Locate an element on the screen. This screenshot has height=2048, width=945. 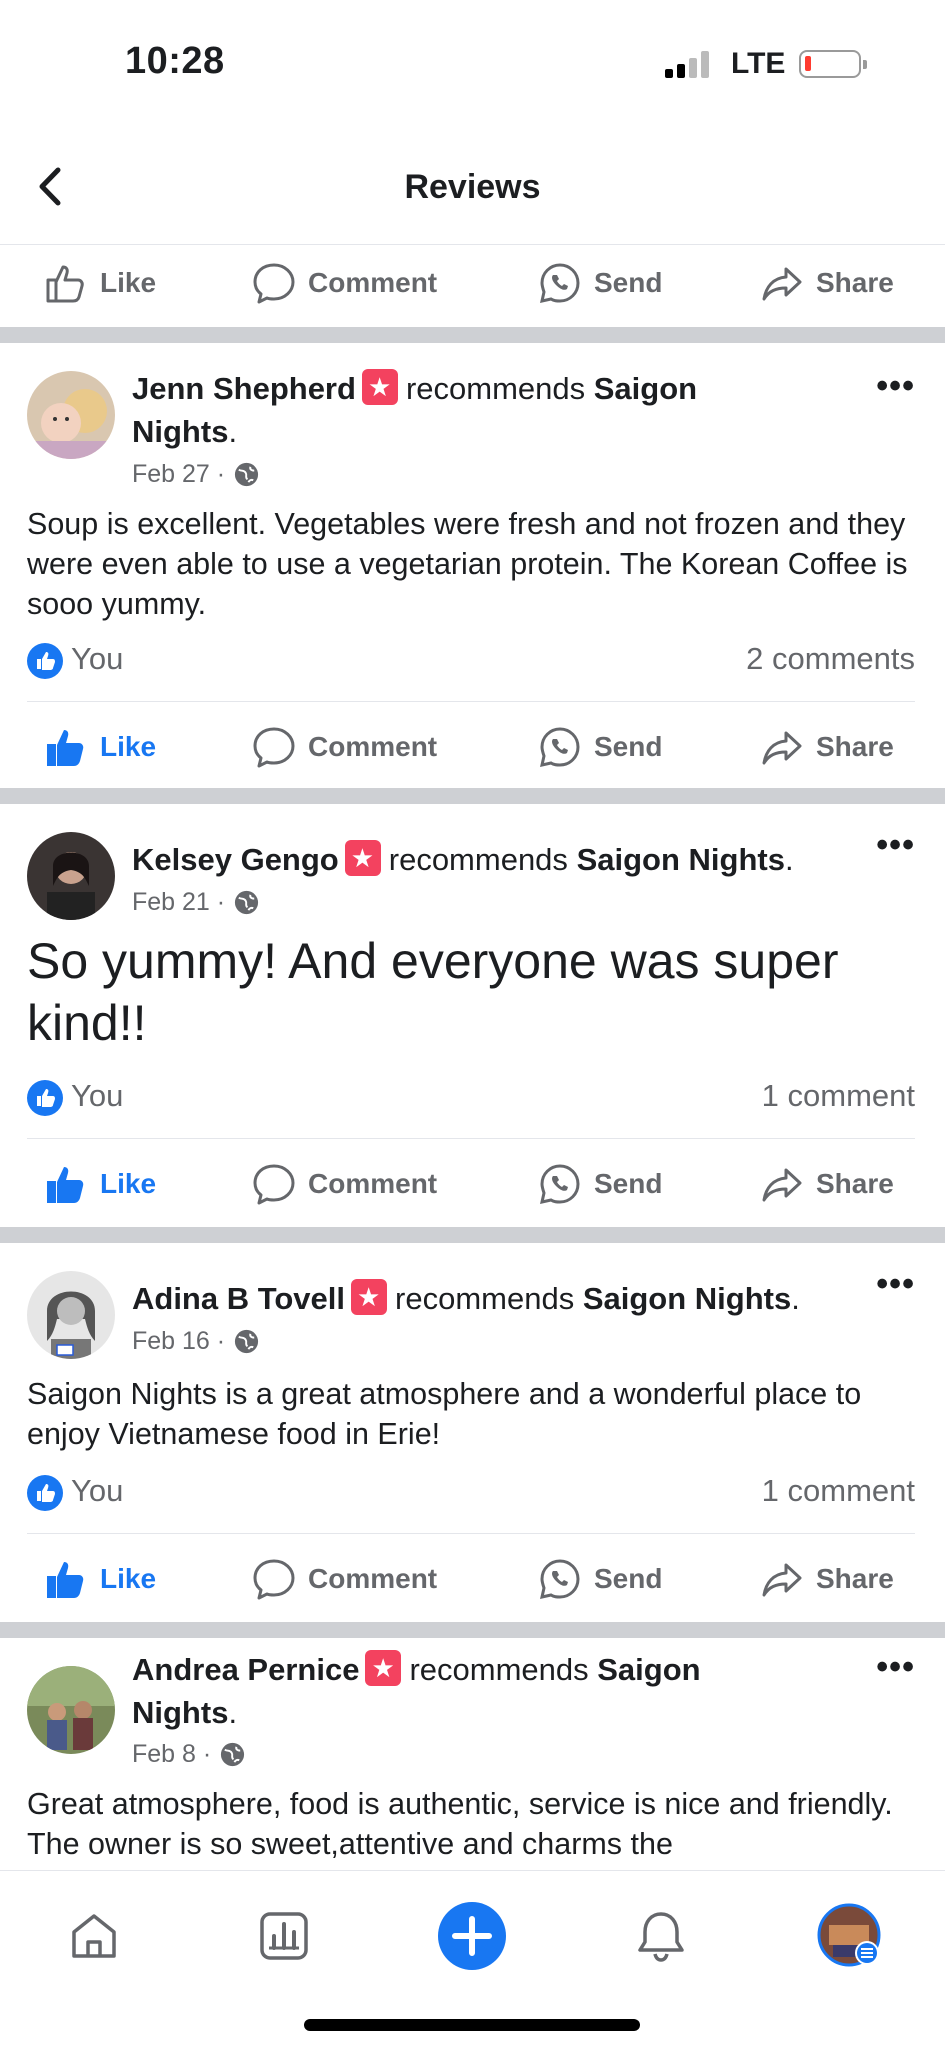
home-icon is located at coordinates (94, 1936).